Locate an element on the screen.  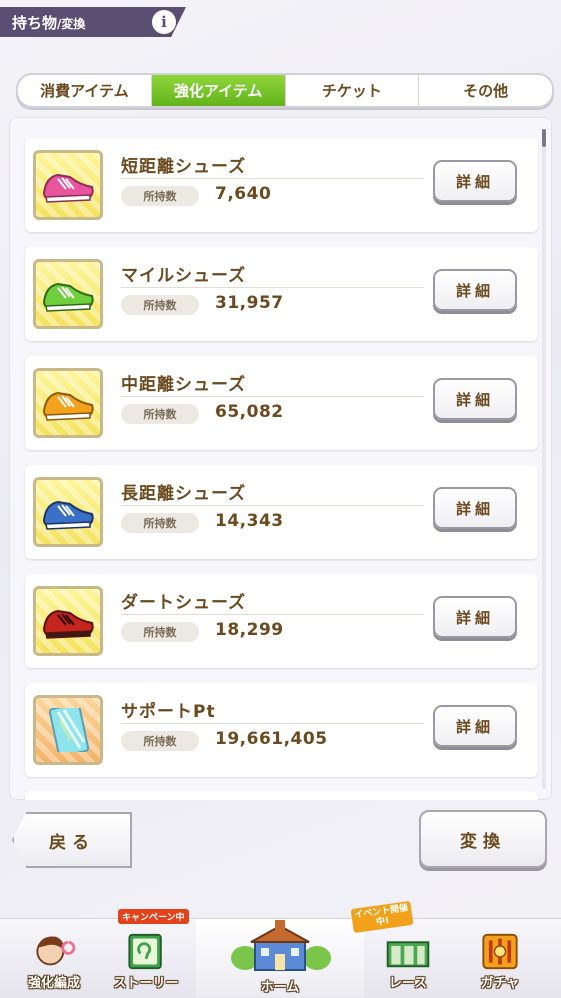
nav-item-story: ストーリー is located at coordinates (146, 963).